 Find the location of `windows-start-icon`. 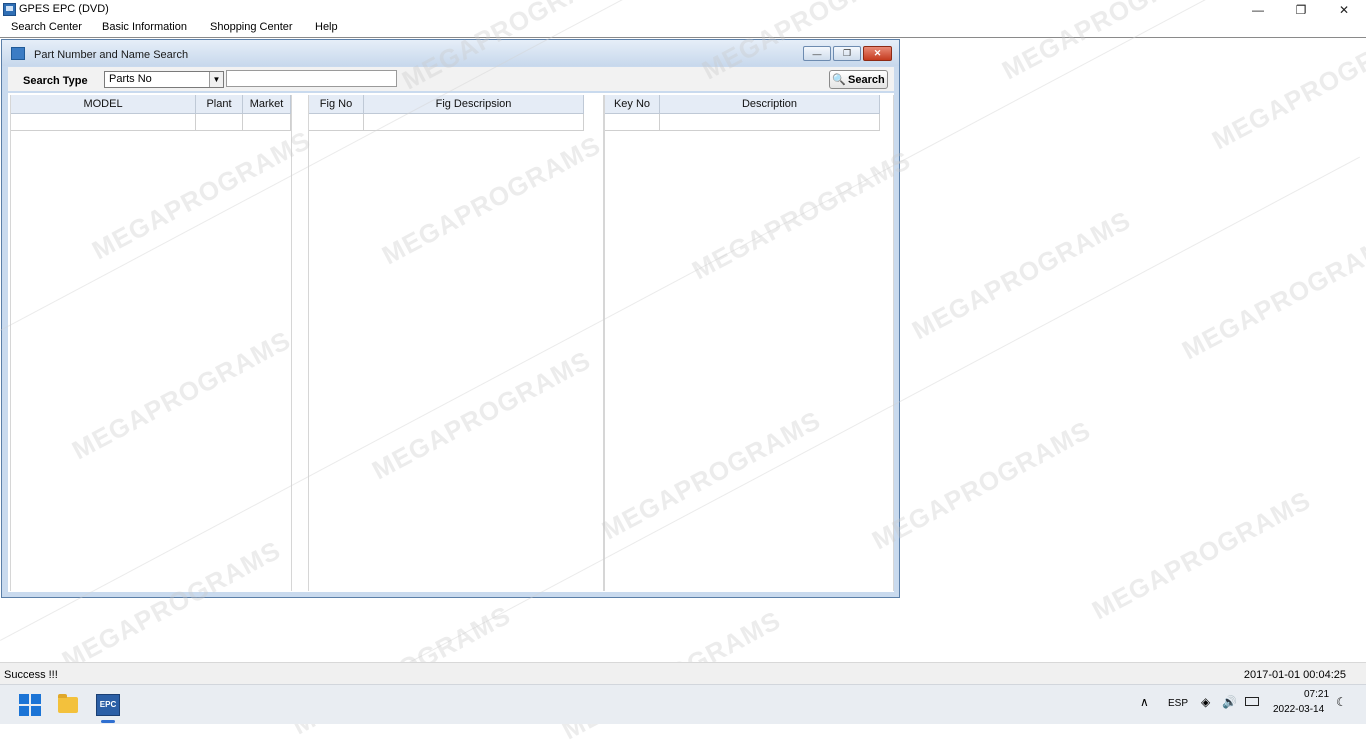

windows-start-icon is located at coordinates (30, 704).